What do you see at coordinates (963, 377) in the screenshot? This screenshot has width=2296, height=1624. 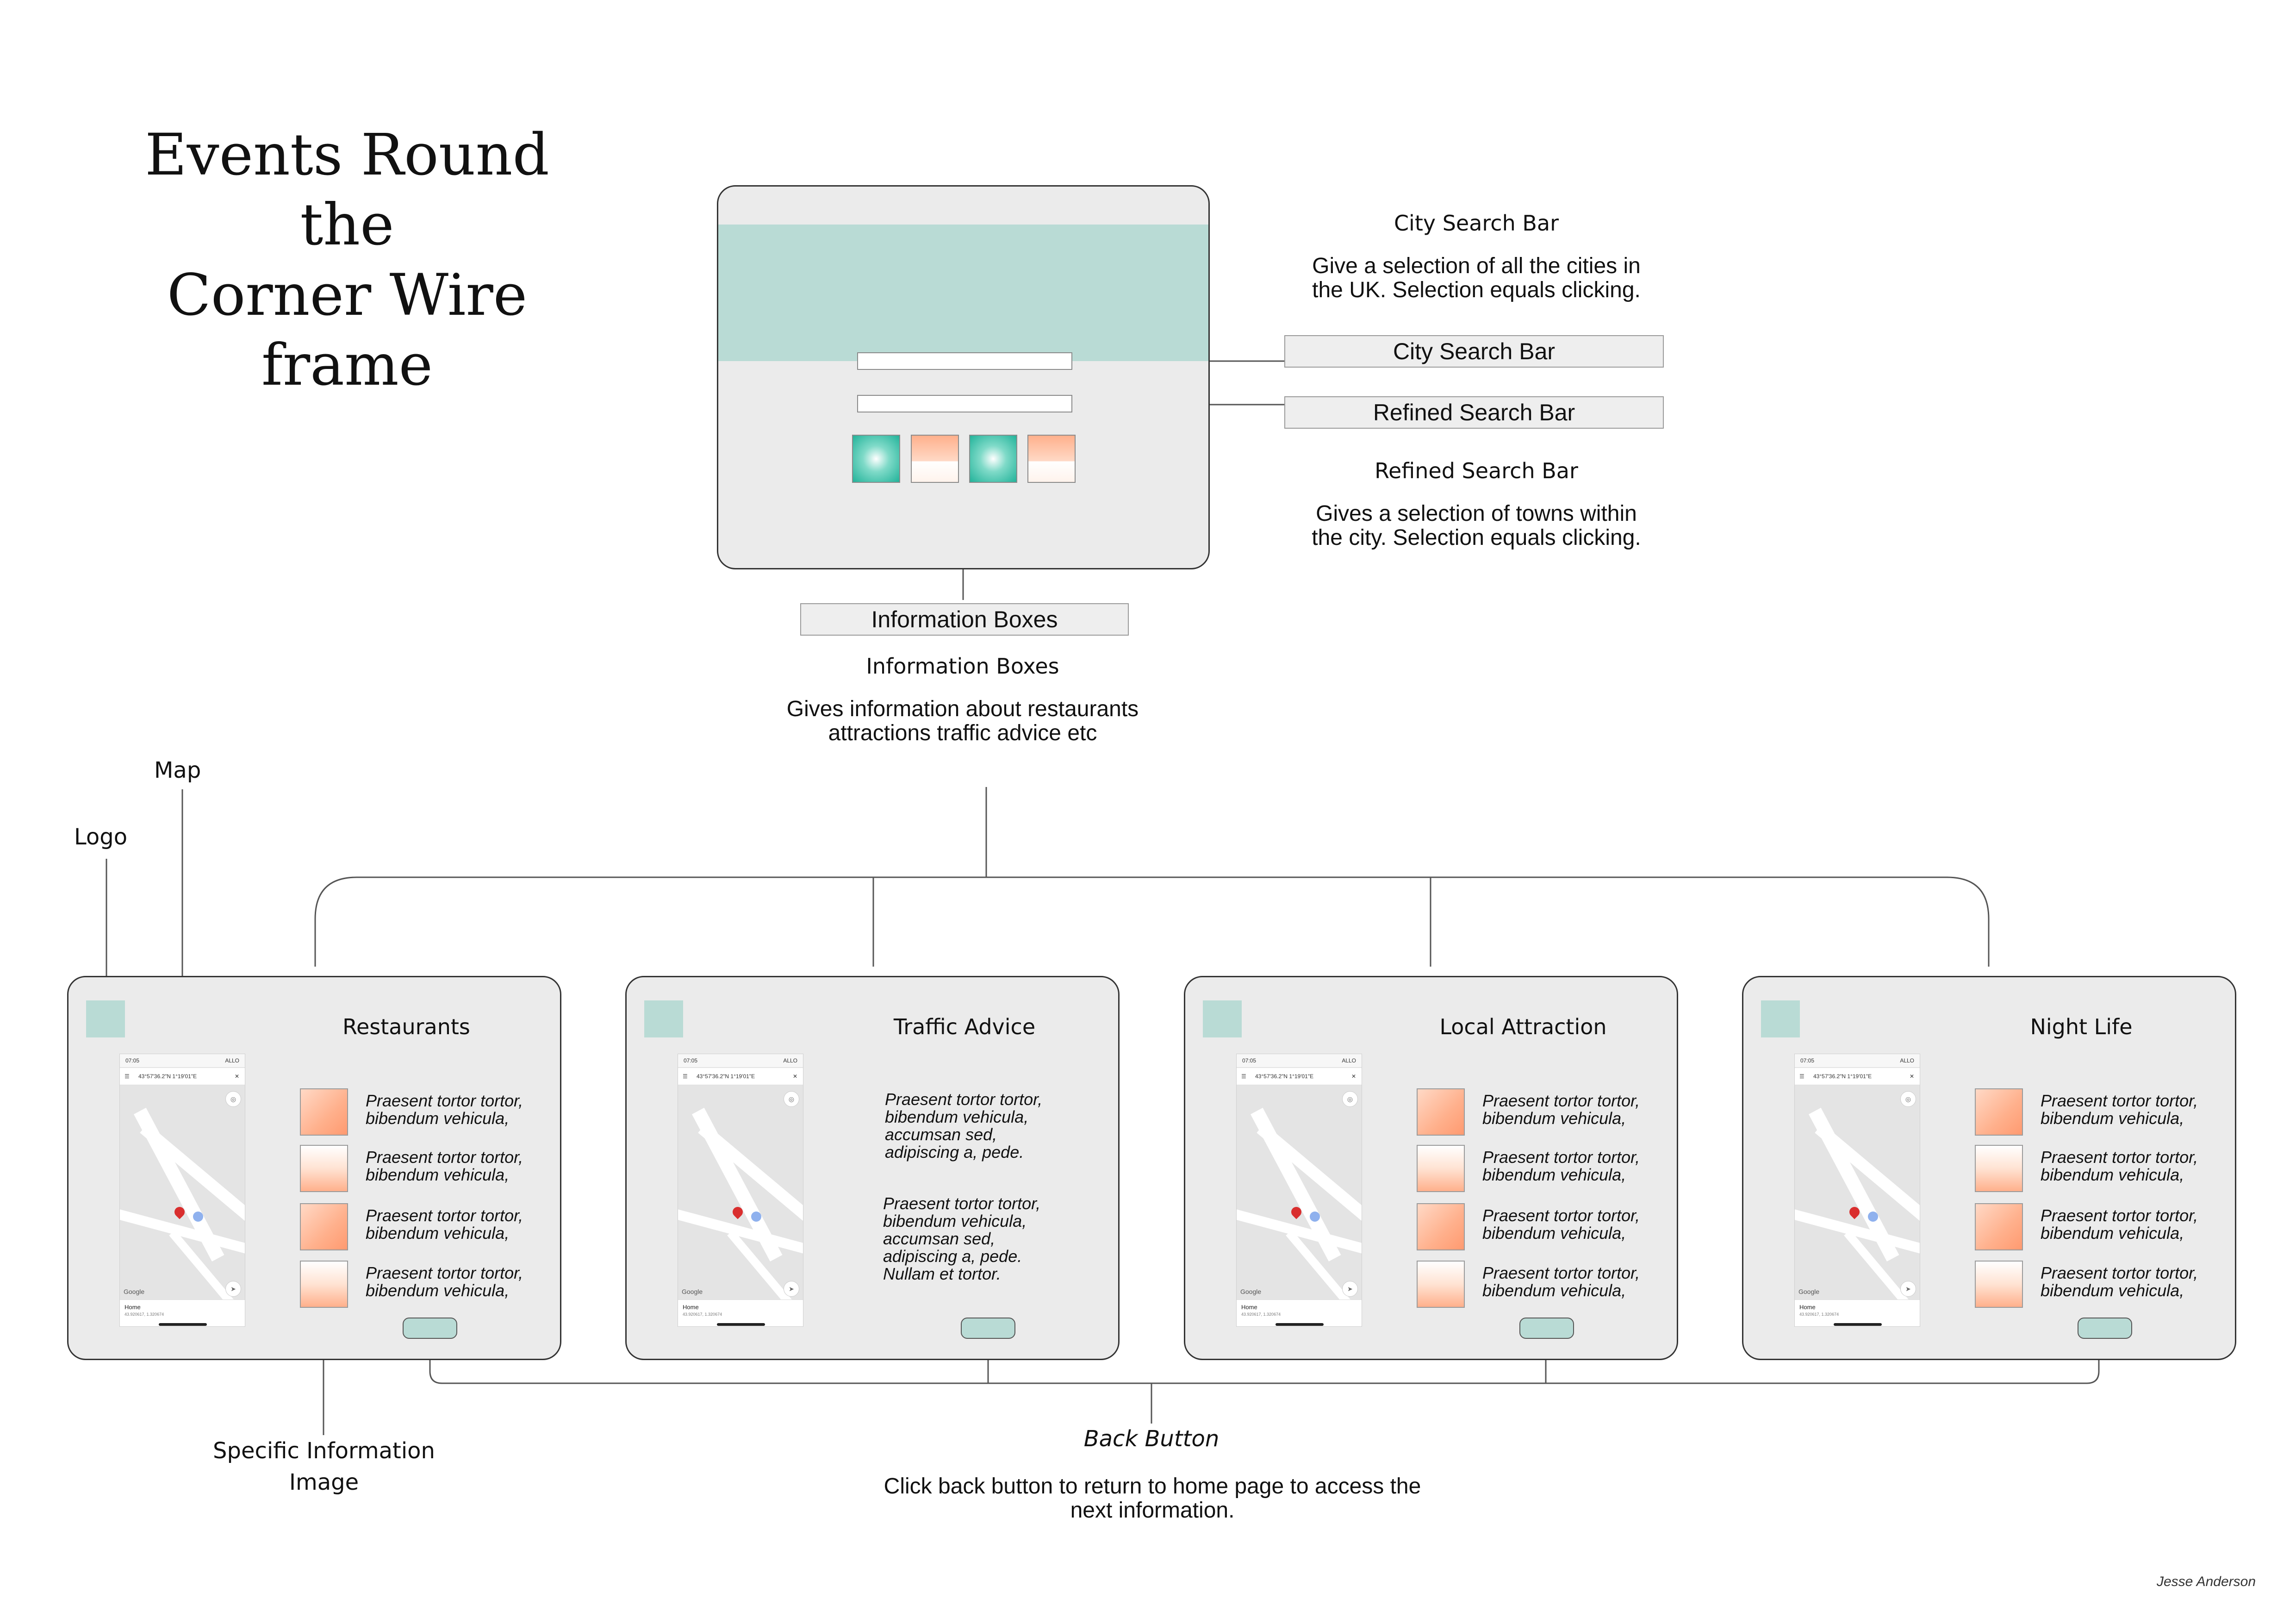 I see `home-screen-frame` at bounding box center [963, 377].